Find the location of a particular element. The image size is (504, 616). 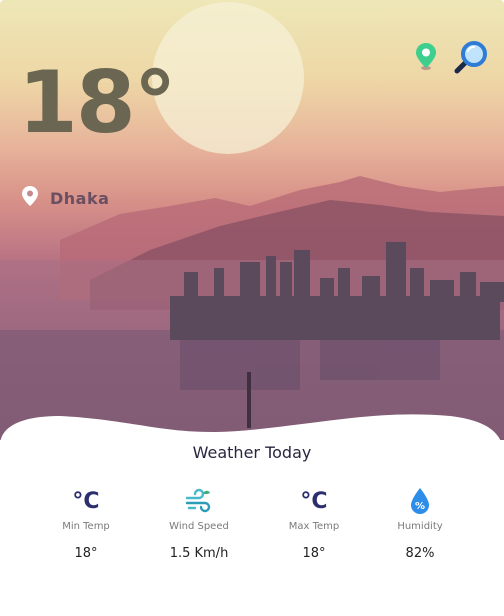

stat-value: 1.5 Km/h is located at coordinates (199, 553).